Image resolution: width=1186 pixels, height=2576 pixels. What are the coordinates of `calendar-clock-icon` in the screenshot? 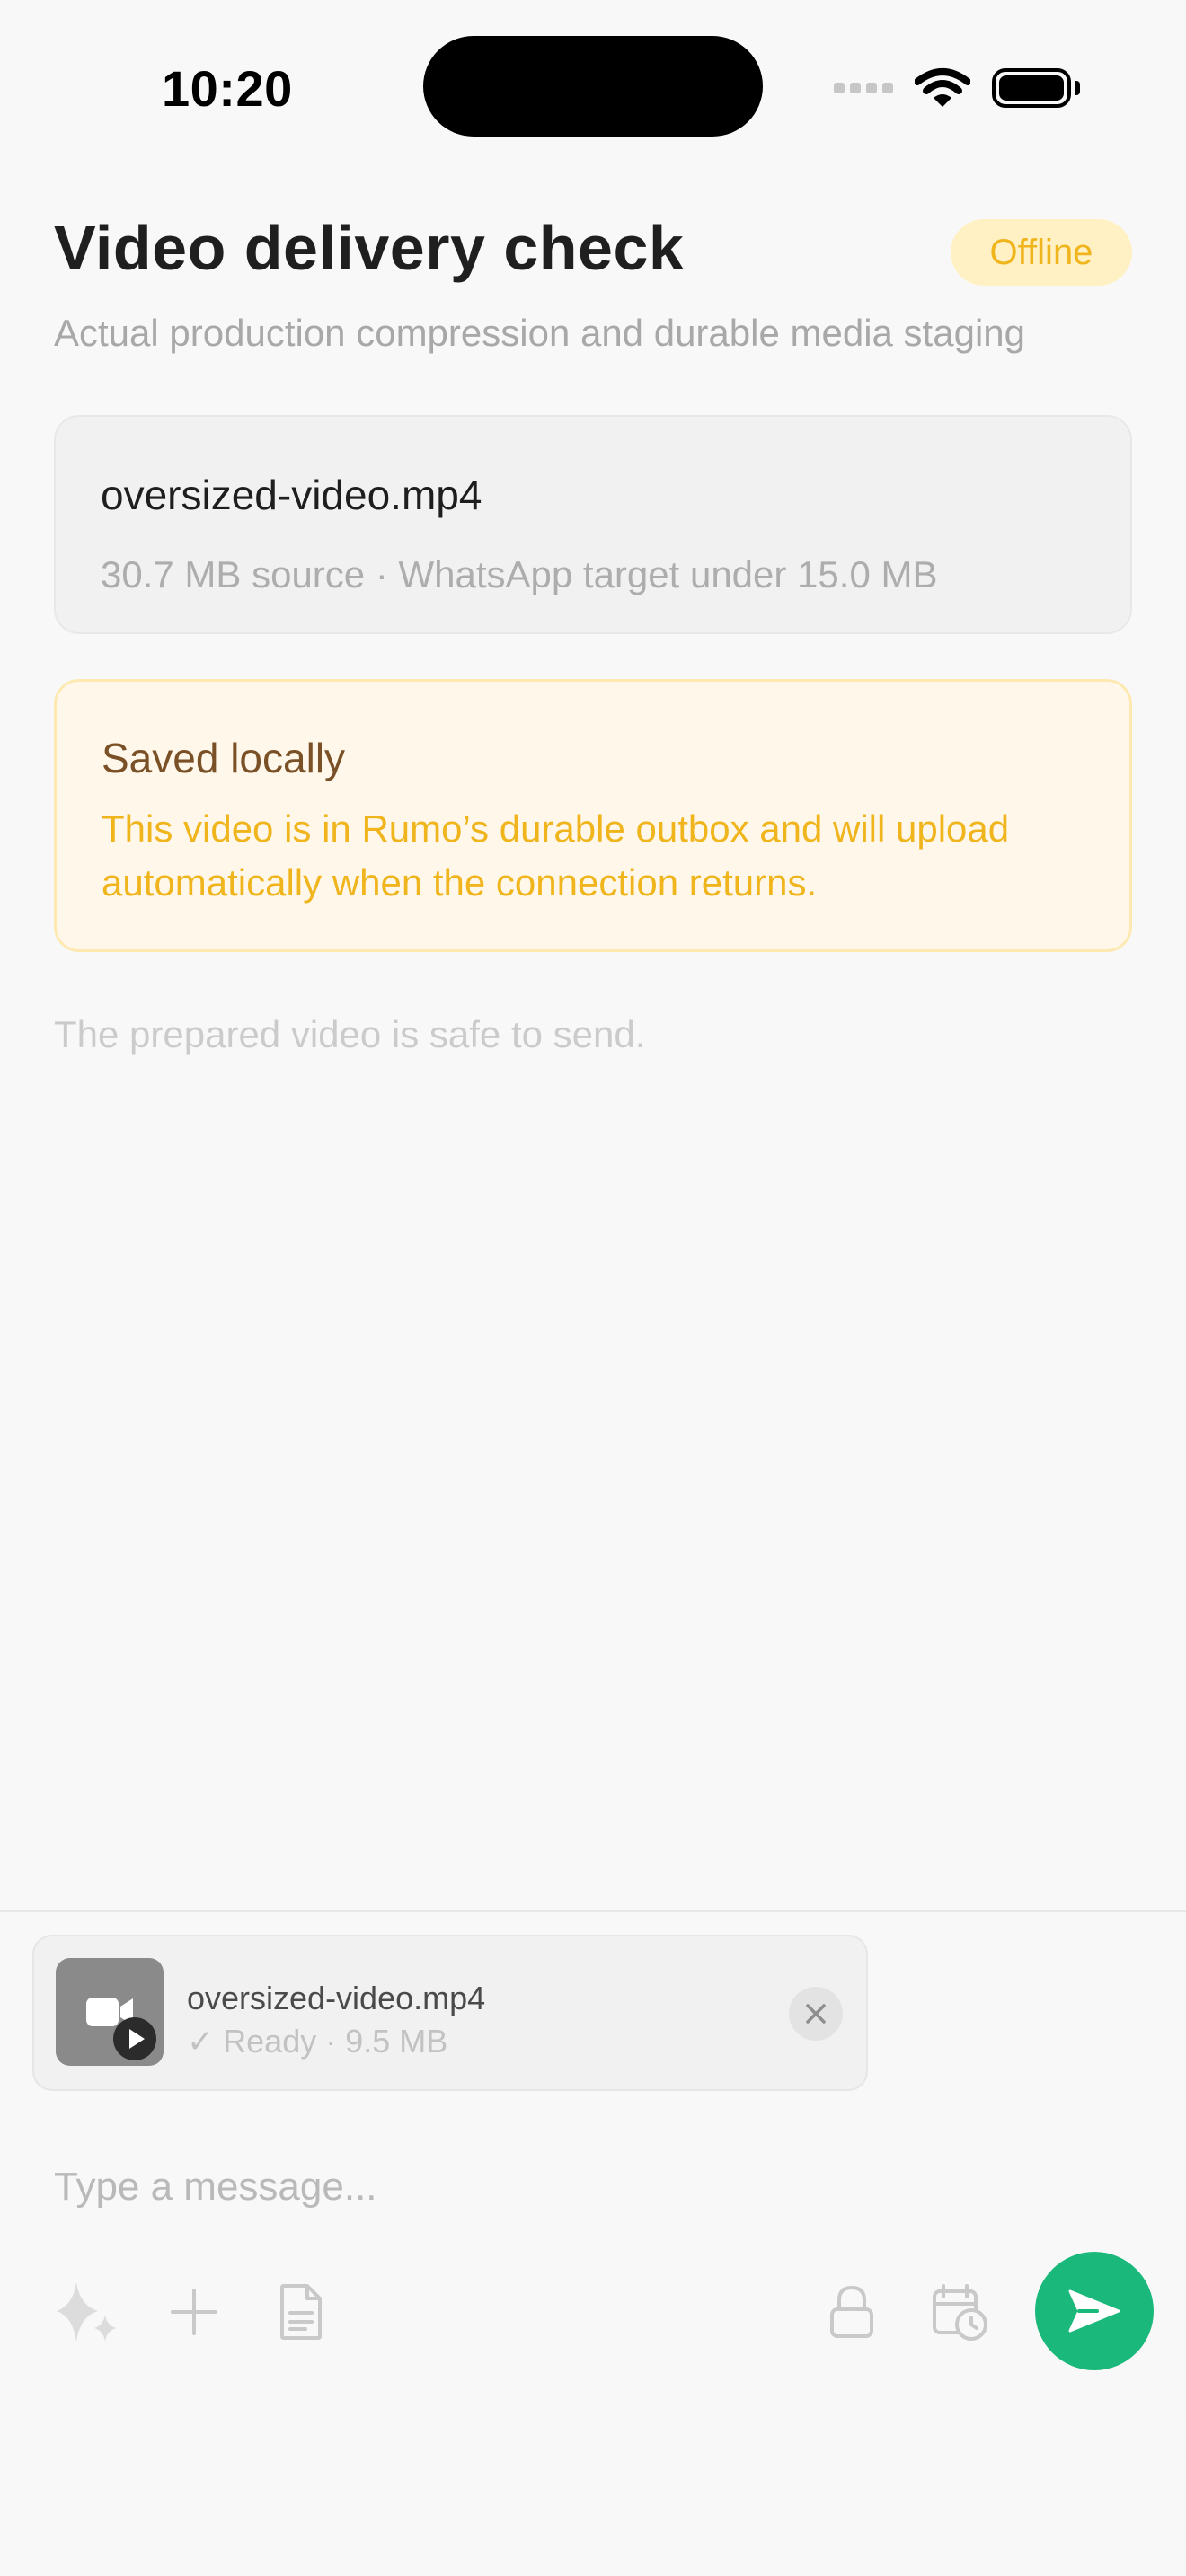 It's located at (960, 2312).